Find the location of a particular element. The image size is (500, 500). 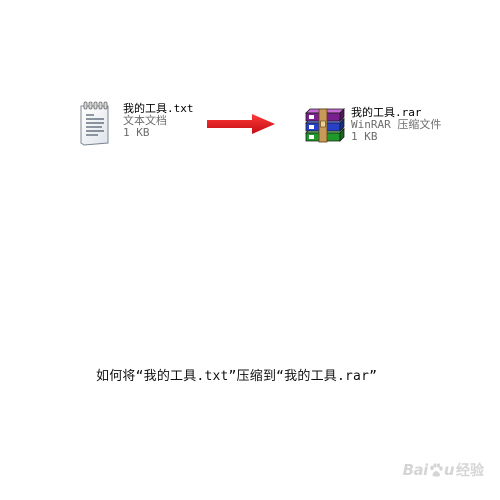

winrar-archive-icon is located at coordinates (325, 125).